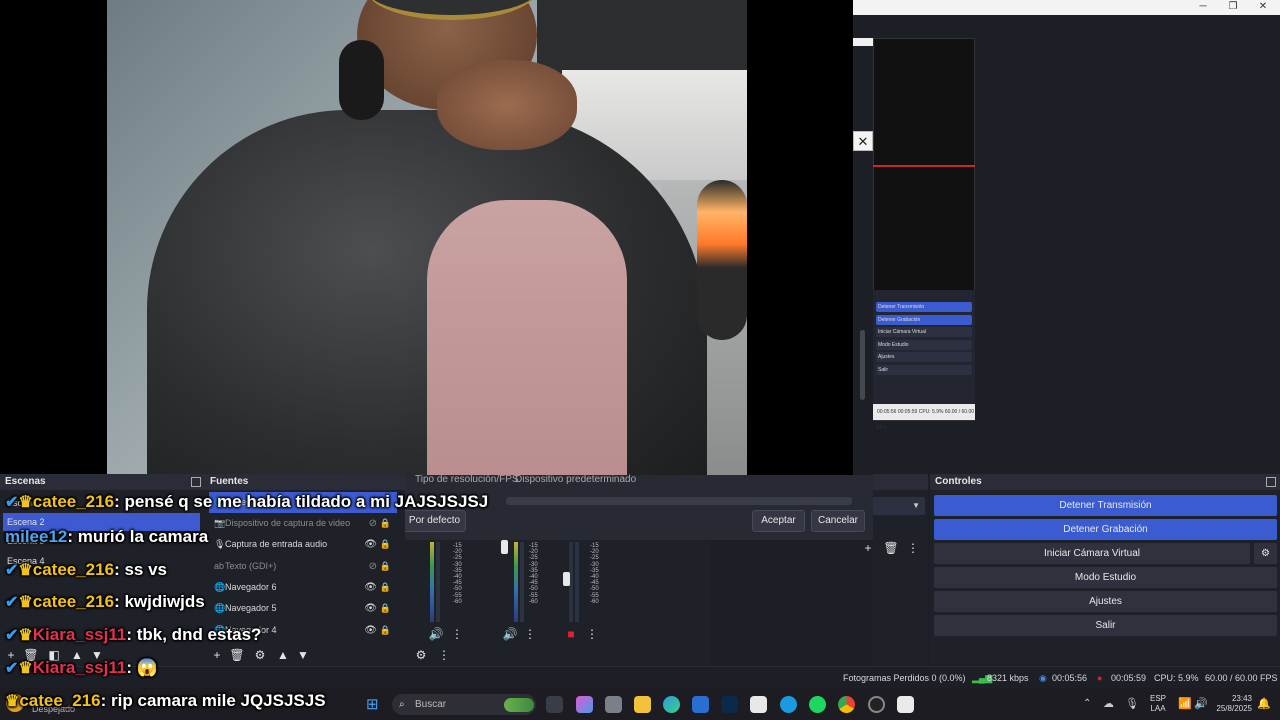 This screenshot has width=1280, height=720. I want to click on muted-speaker-icon: ■, so click(571, 634).